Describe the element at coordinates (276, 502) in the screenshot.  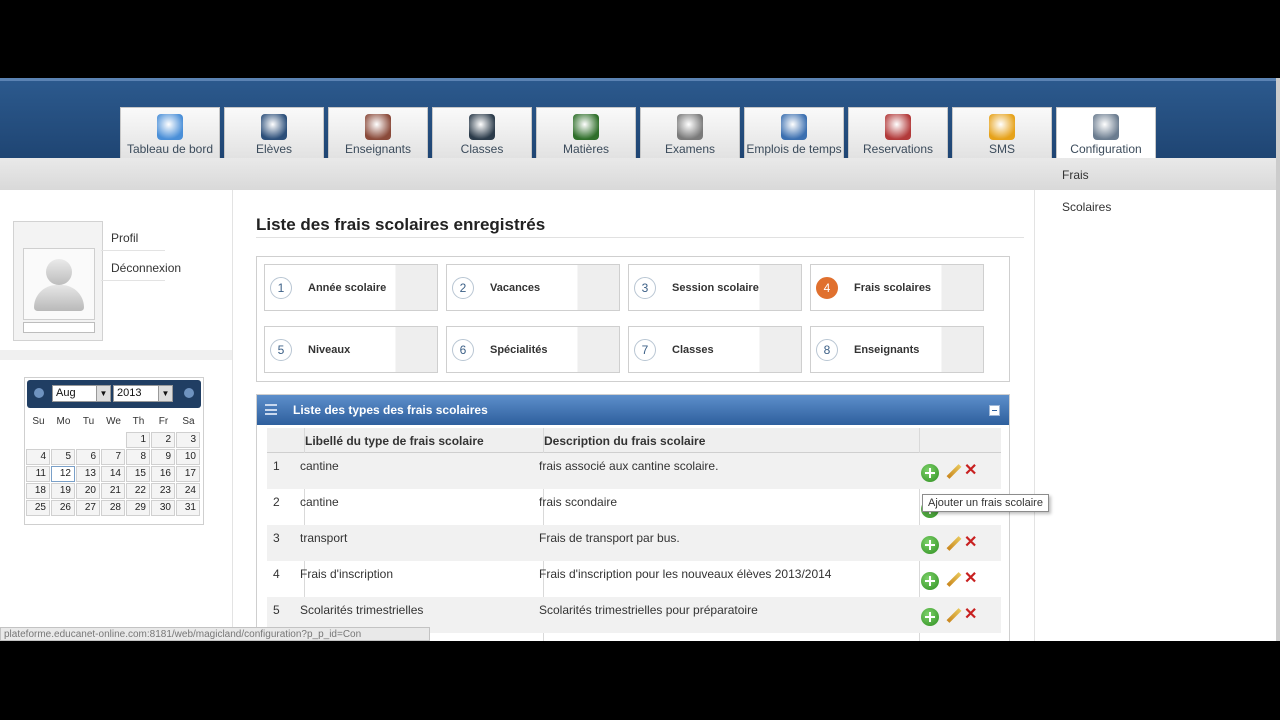
I see `row-number: 2` at that location.